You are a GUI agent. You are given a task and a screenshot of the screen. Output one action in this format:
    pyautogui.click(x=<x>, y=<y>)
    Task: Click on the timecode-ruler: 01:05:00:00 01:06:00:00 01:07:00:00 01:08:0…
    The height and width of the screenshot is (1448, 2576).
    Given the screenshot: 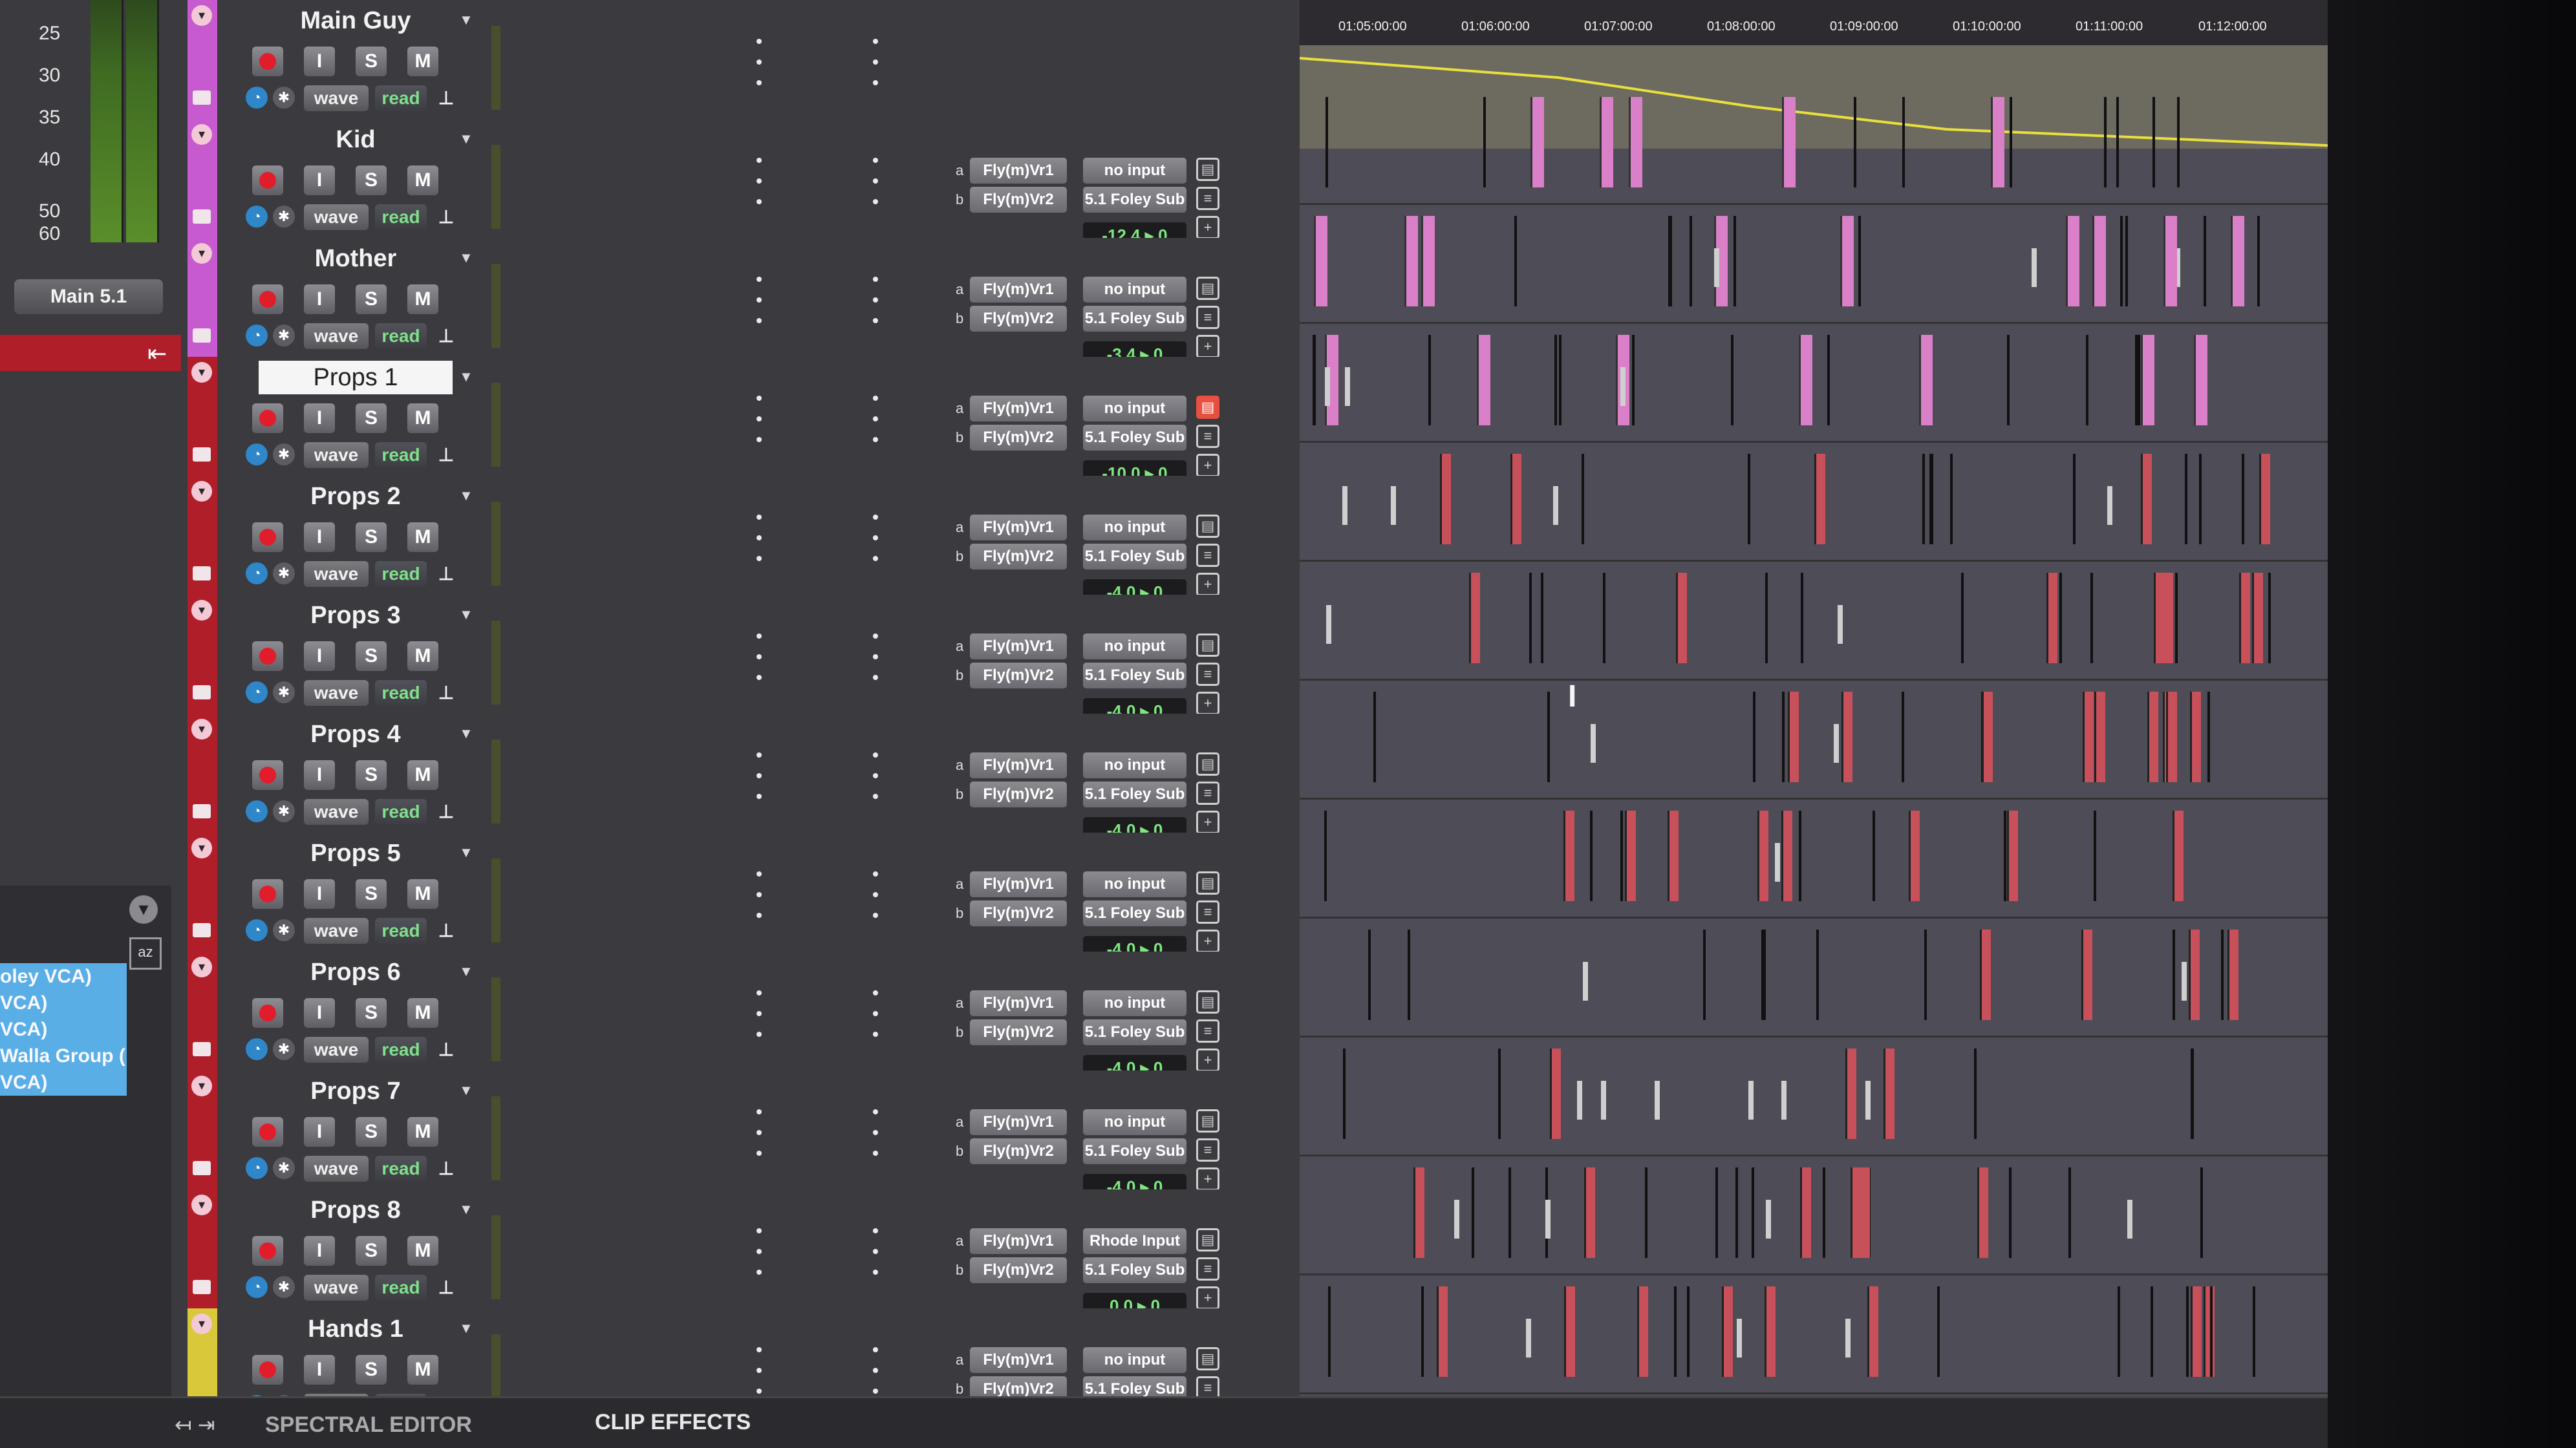 What is the action you would take?
    pyautogui.click(x=1814, y=23)
    